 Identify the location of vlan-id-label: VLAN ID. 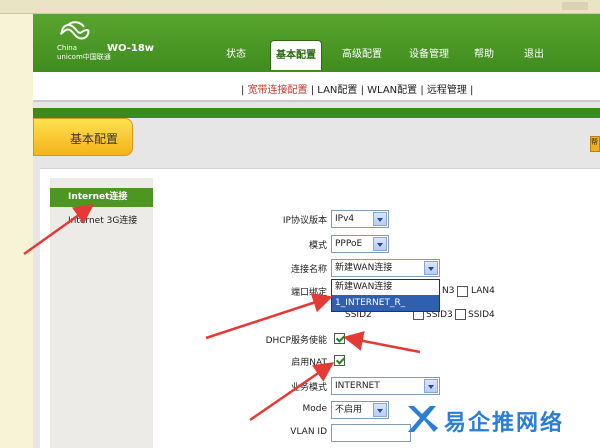
(308, 432).